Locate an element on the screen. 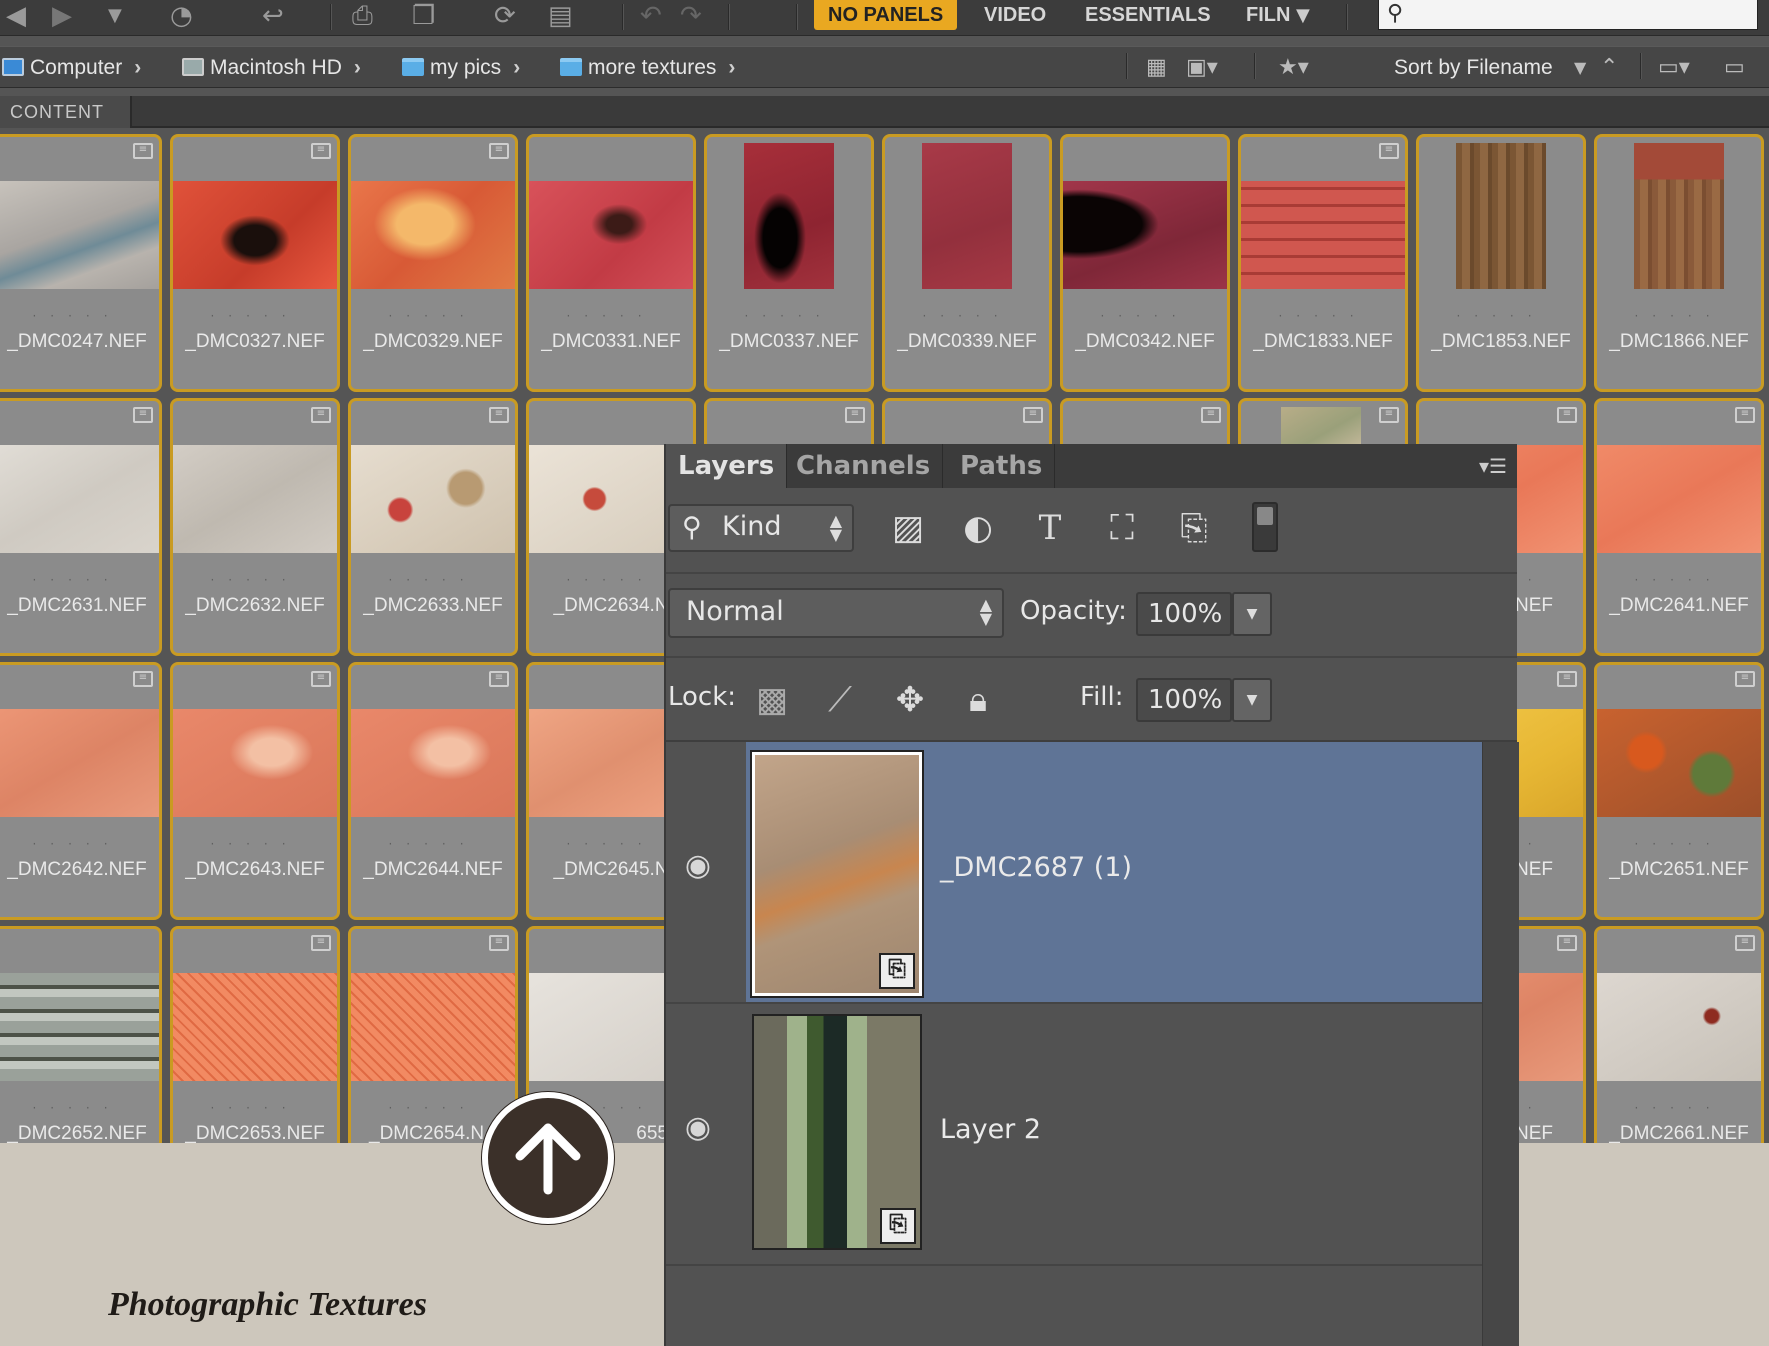 This screenshot has height=1346, width=1769. forward-arrow-icon: ▶ is located at coordinates (62, 16).